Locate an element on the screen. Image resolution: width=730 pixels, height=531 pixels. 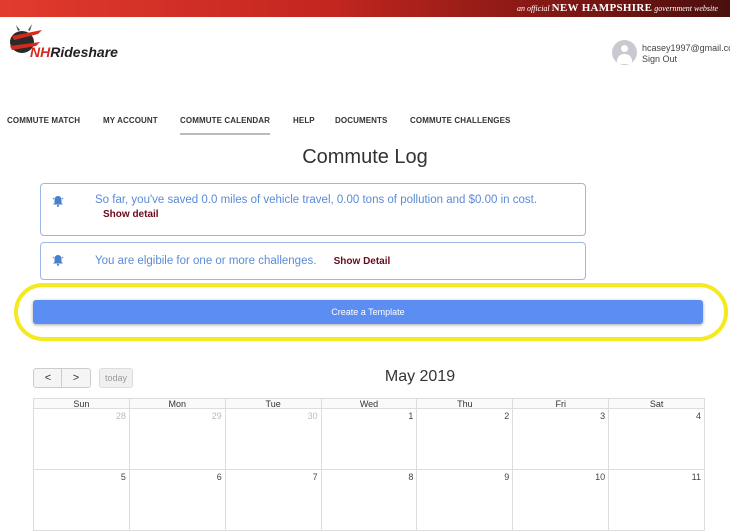
brand-nh: NH is located at coordinates (40, 52).